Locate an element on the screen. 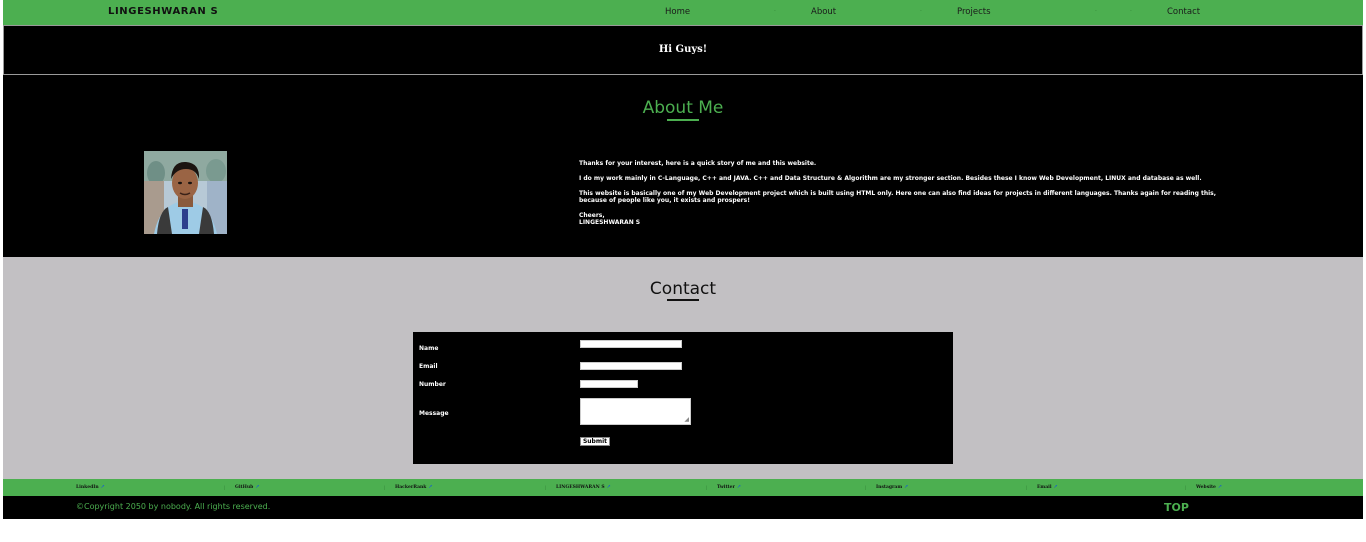 This screenshot has width=1366, height=542. contact-form: Name Email Number Message ◢ Submit is located at coordinates (683, 398).